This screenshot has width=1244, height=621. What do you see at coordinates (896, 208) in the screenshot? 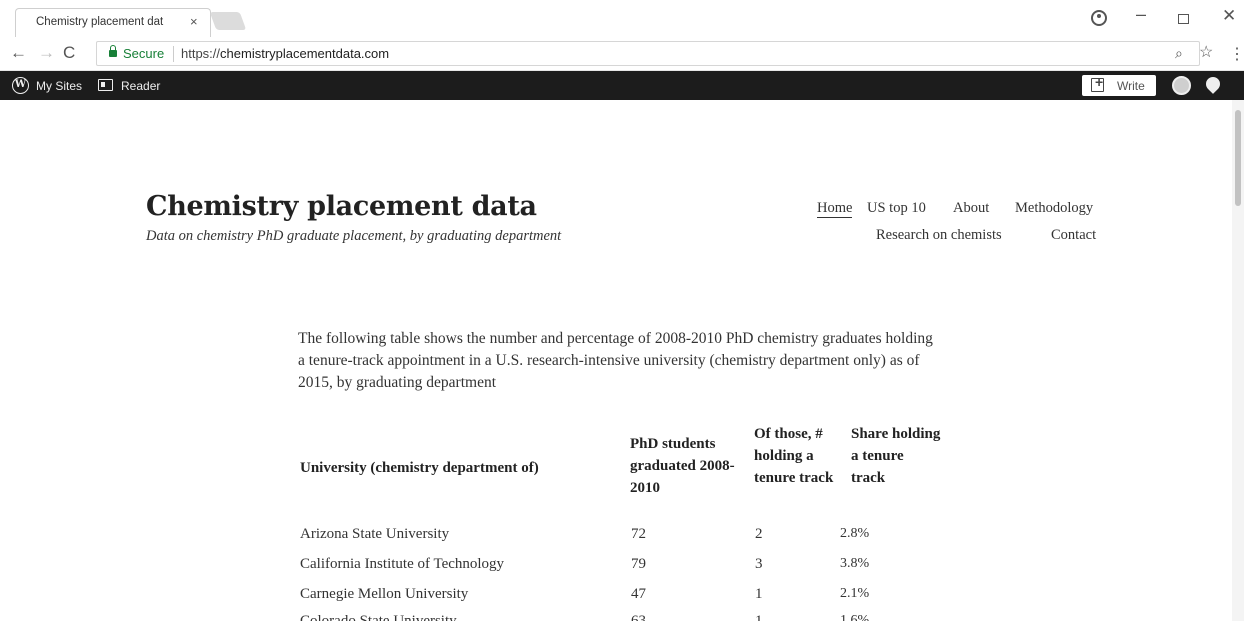
I see `nav-us-top-10: US top 10` at bounding box center [896, 208].